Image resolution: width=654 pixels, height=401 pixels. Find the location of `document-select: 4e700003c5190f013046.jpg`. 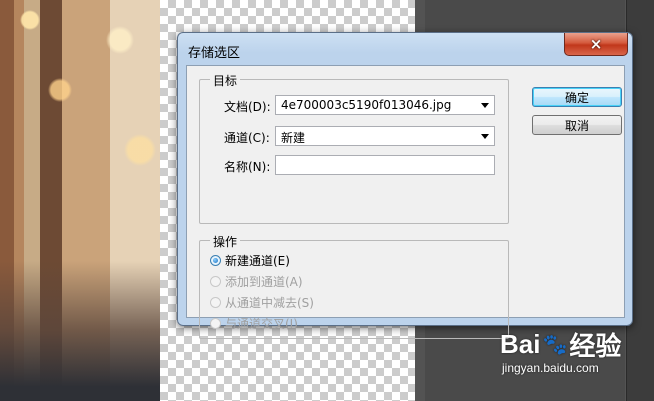

document-select: 4e700003c5190f013046.jpg is located at coordinates (385, 105).